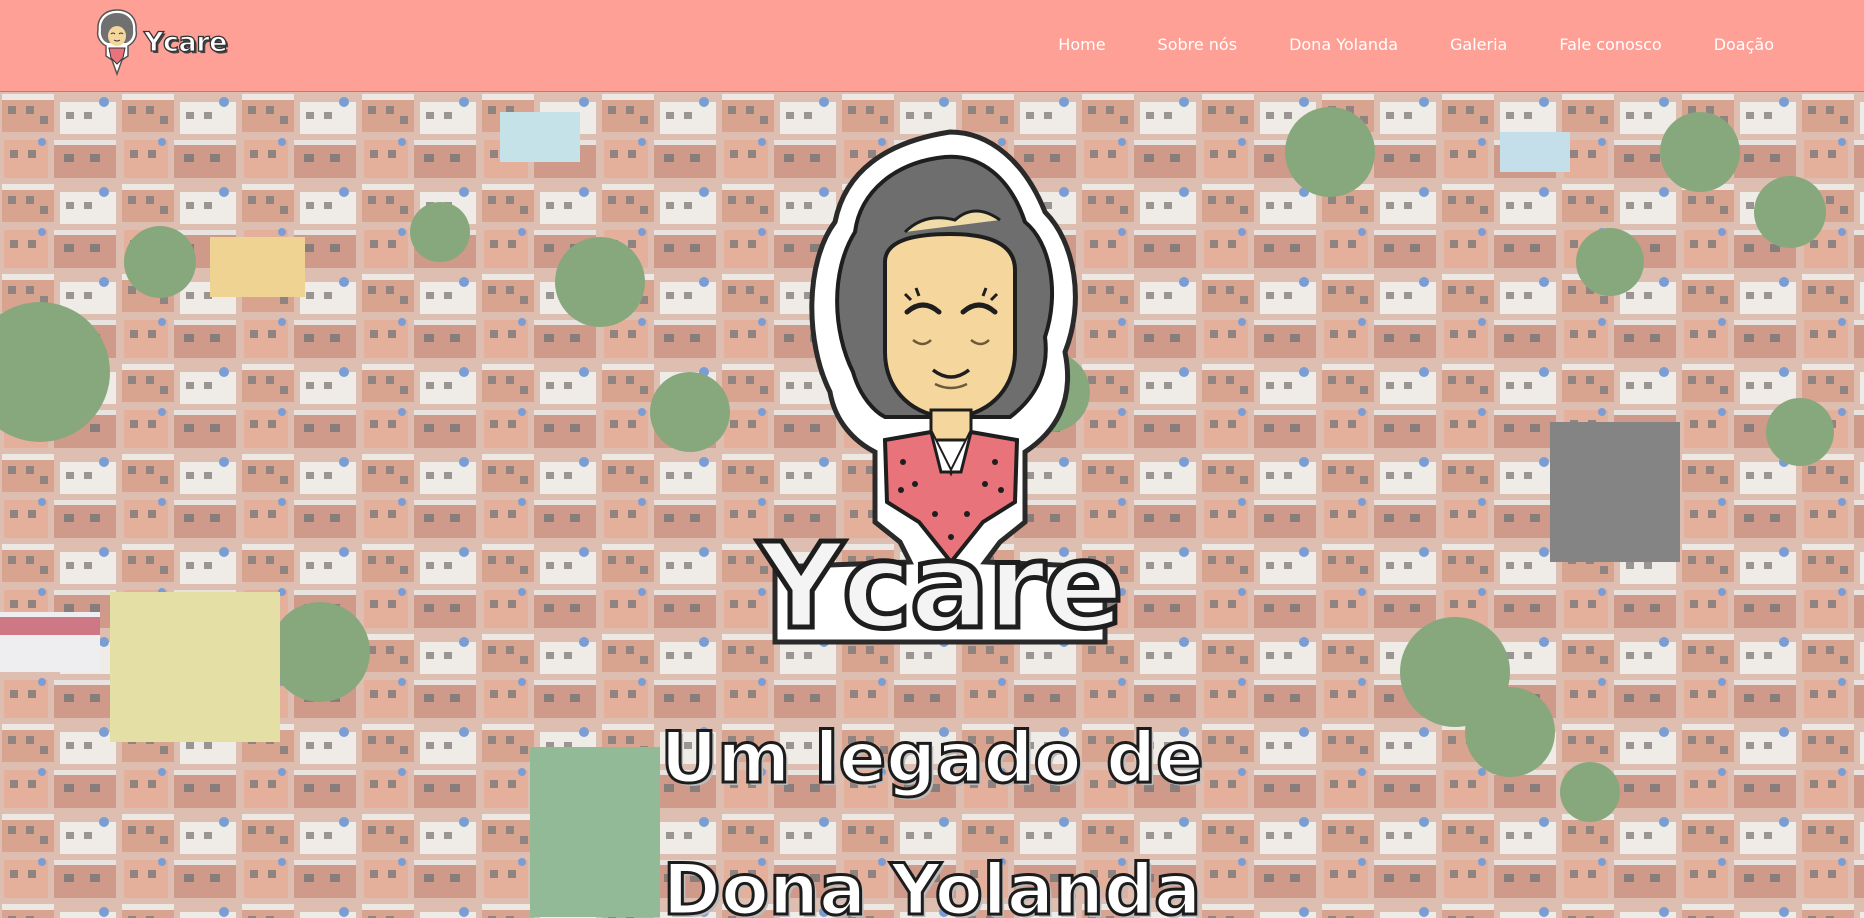 The width and height of the screenshot is (1864, 918). I want to click on nav-link-dona-yolanda: Dona Yolanda, so click(1343, 44).